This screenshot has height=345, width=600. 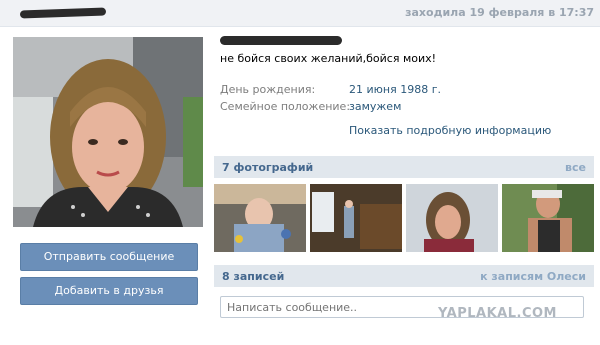 What do you see at coordinates (395, 89) in the screenshot?
I see `birthday-value: 21 июня 1988 г.` at bounding box center [395, 89].